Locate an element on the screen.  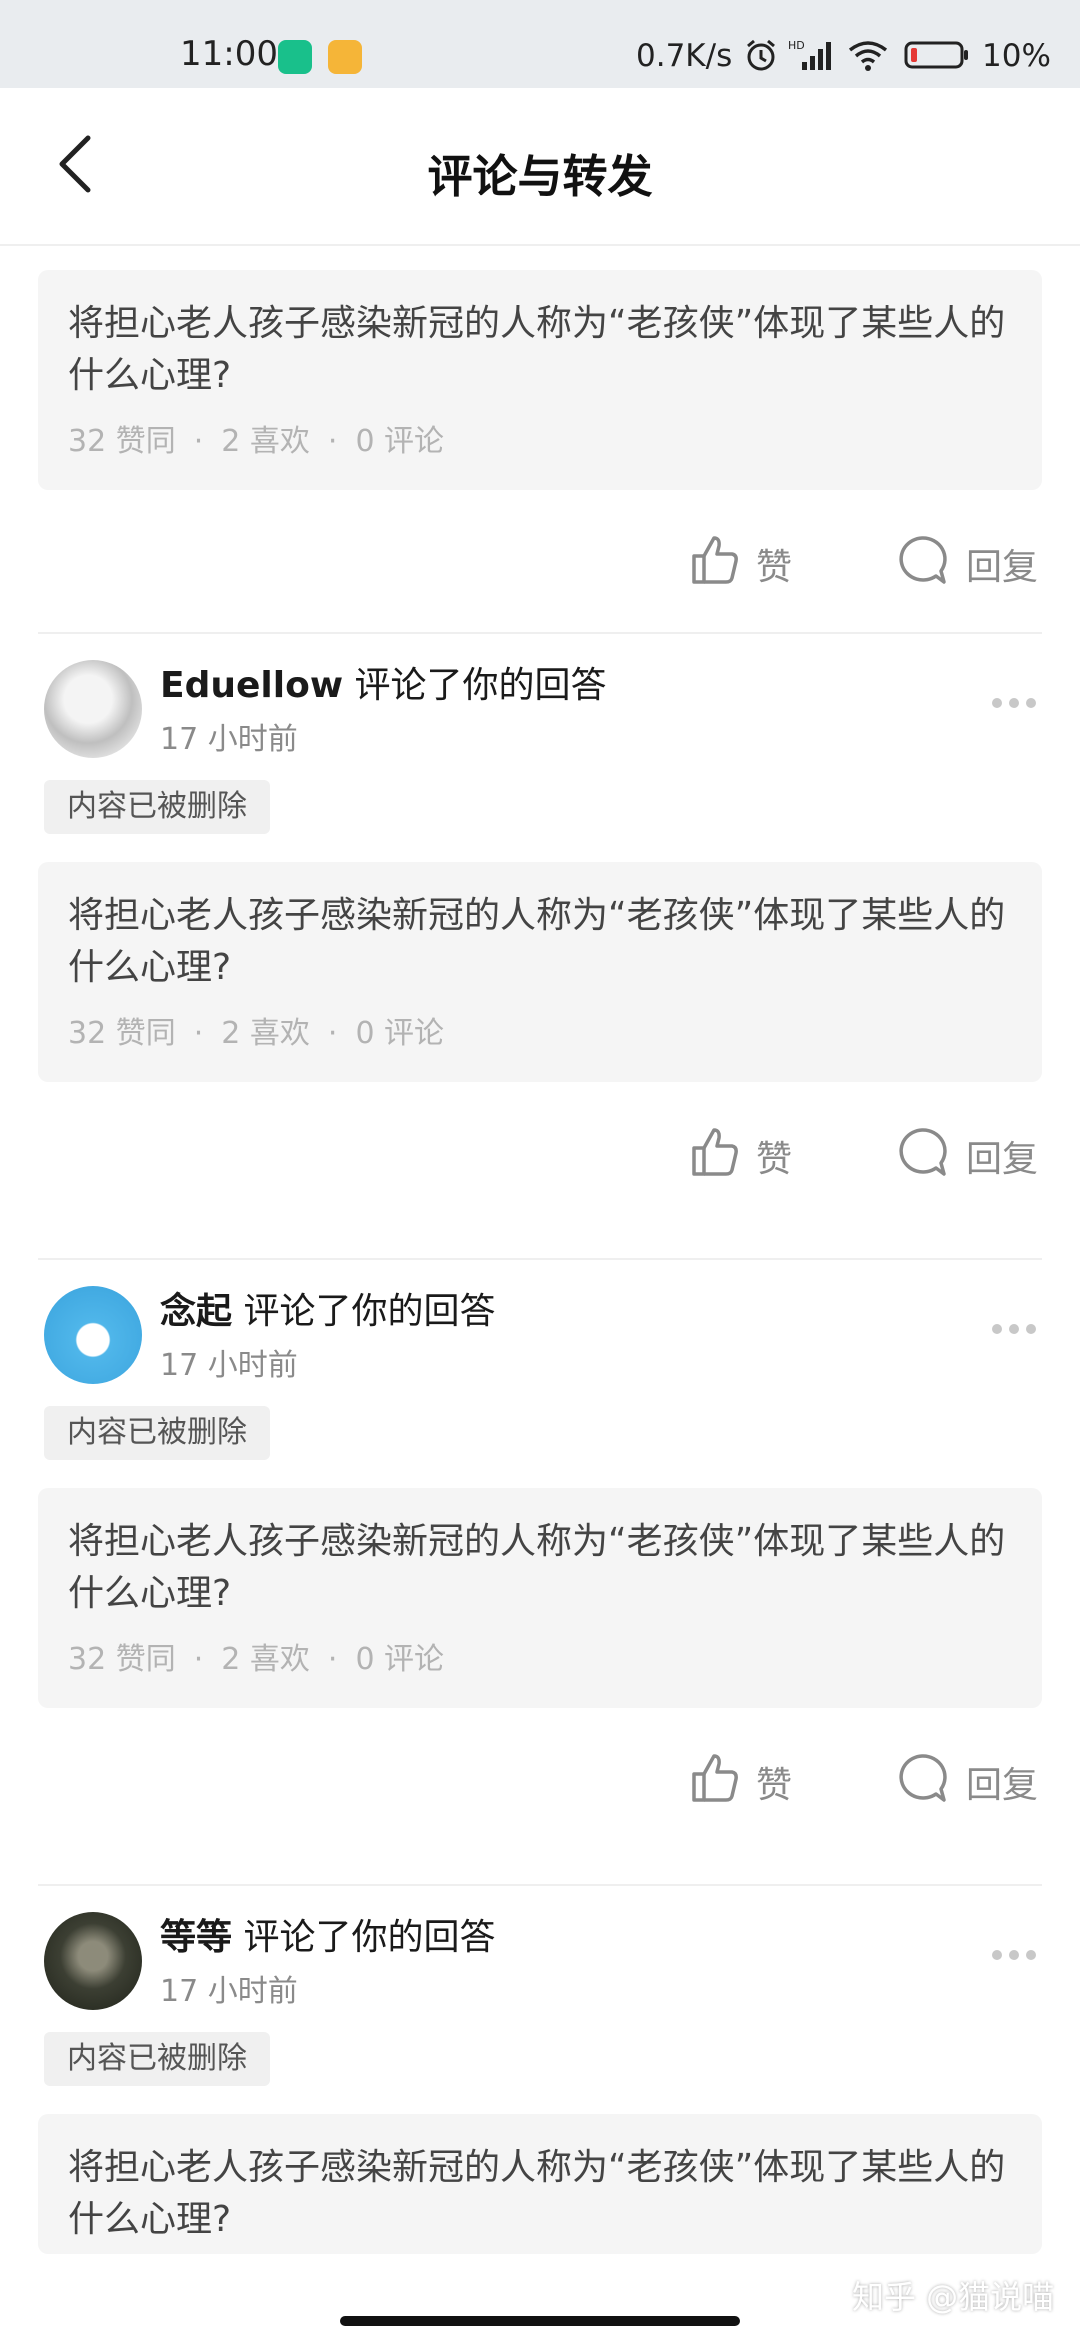
notification-header: 等等 评论了你的回答 17 小时前 is located at coordinates (540, 1961).